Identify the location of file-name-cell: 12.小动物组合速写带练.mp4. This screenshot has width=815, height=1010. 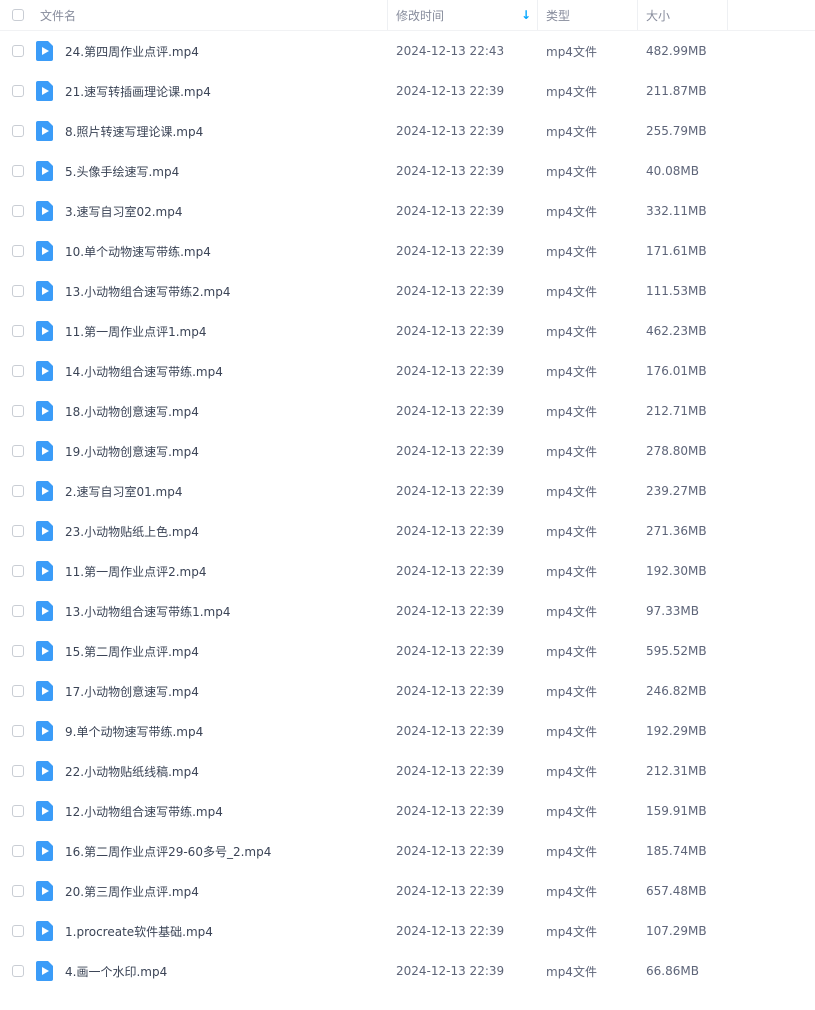
(212, 811).